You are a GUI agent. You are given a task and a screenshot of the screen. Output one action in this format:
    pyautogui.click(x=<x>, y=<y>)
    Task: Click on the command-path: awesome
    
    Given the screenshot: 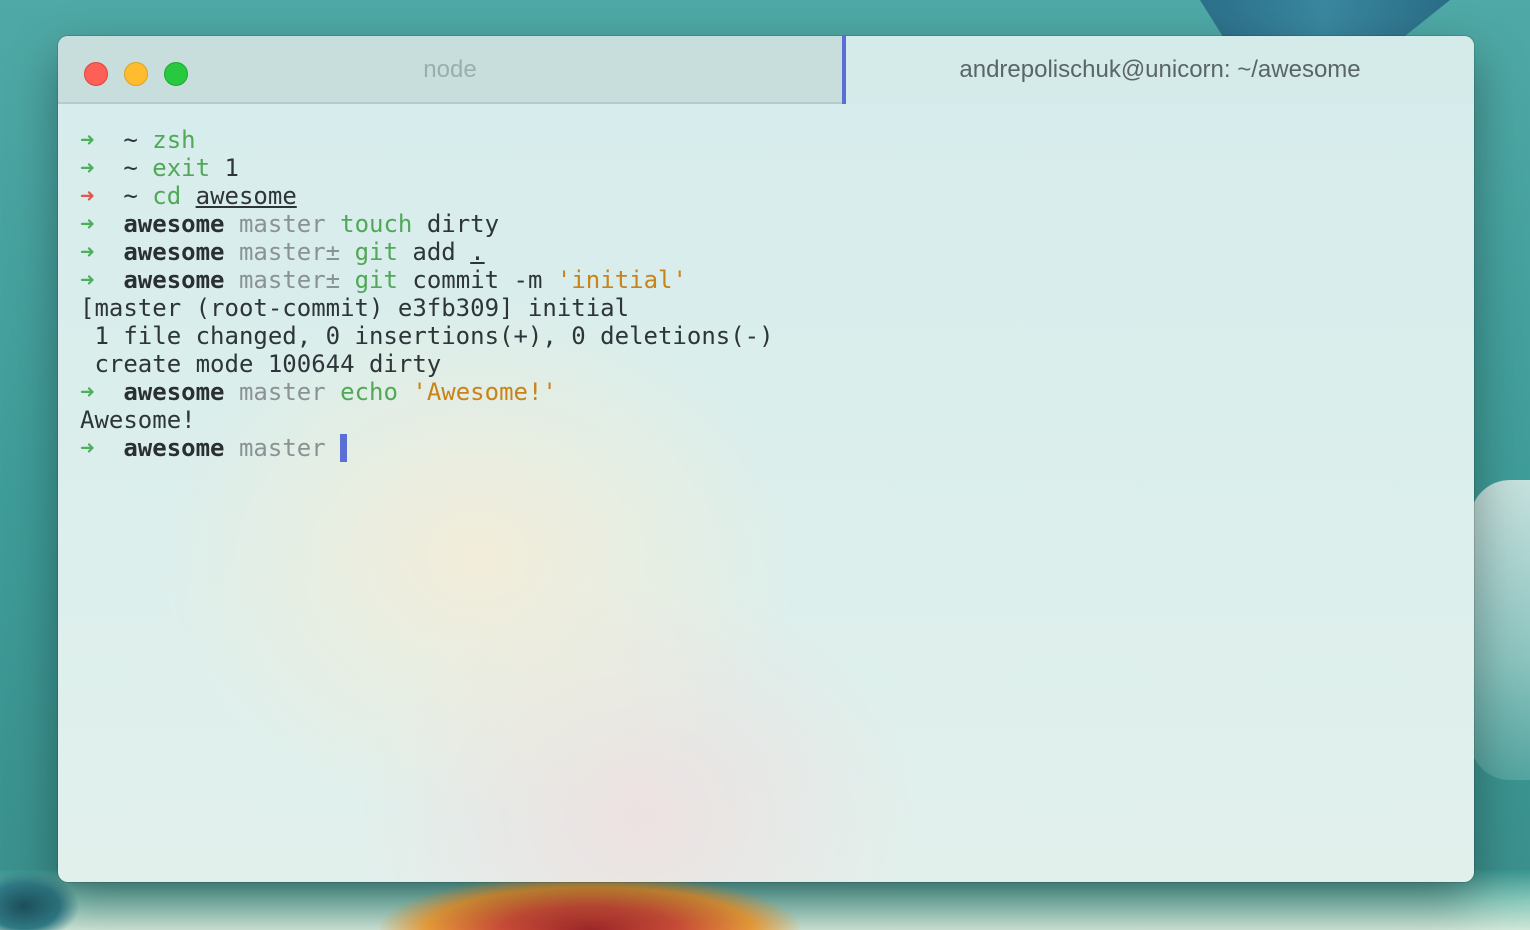 What is the action you would take?
    pyautogui.click(x=246, y=196)
    